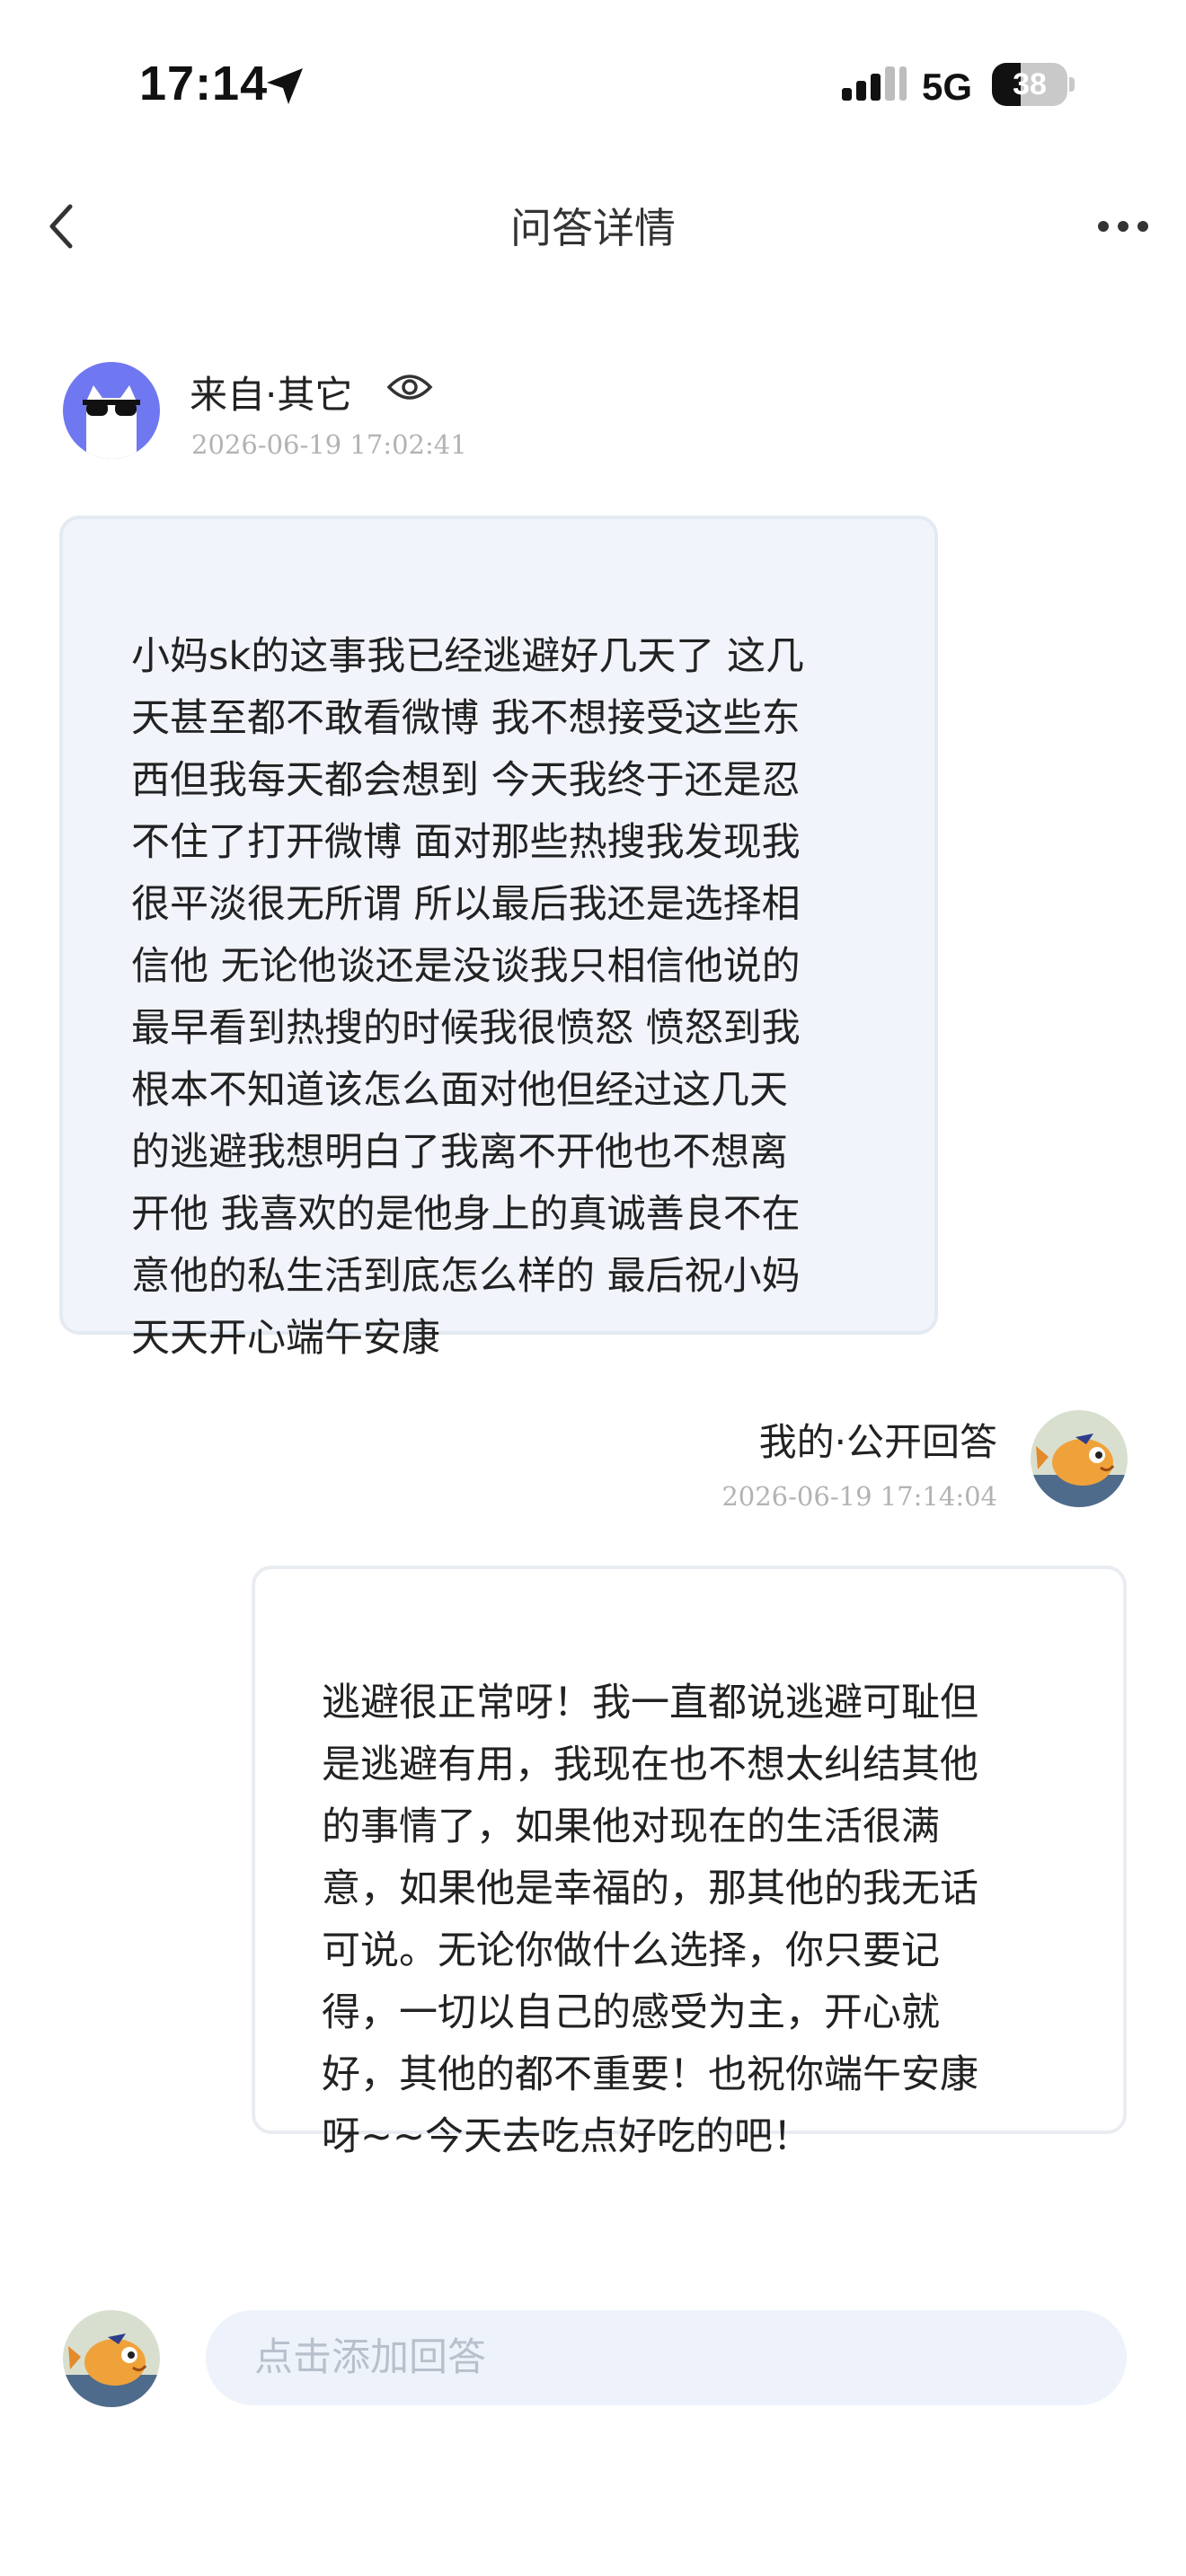  I want to click on signal-bars-icon, so click(874, 83).